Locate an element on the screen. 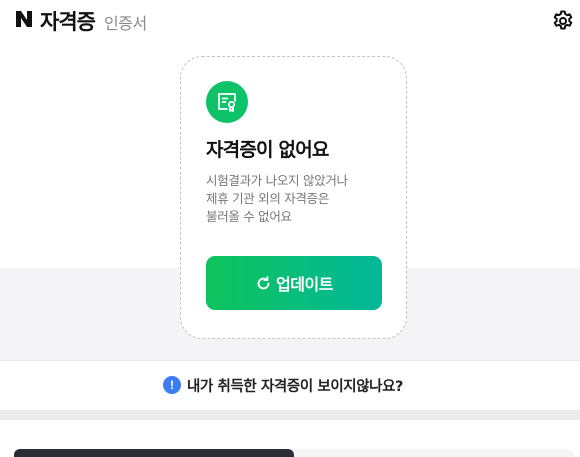  refresh-icon is located at coordinates (263, 282).